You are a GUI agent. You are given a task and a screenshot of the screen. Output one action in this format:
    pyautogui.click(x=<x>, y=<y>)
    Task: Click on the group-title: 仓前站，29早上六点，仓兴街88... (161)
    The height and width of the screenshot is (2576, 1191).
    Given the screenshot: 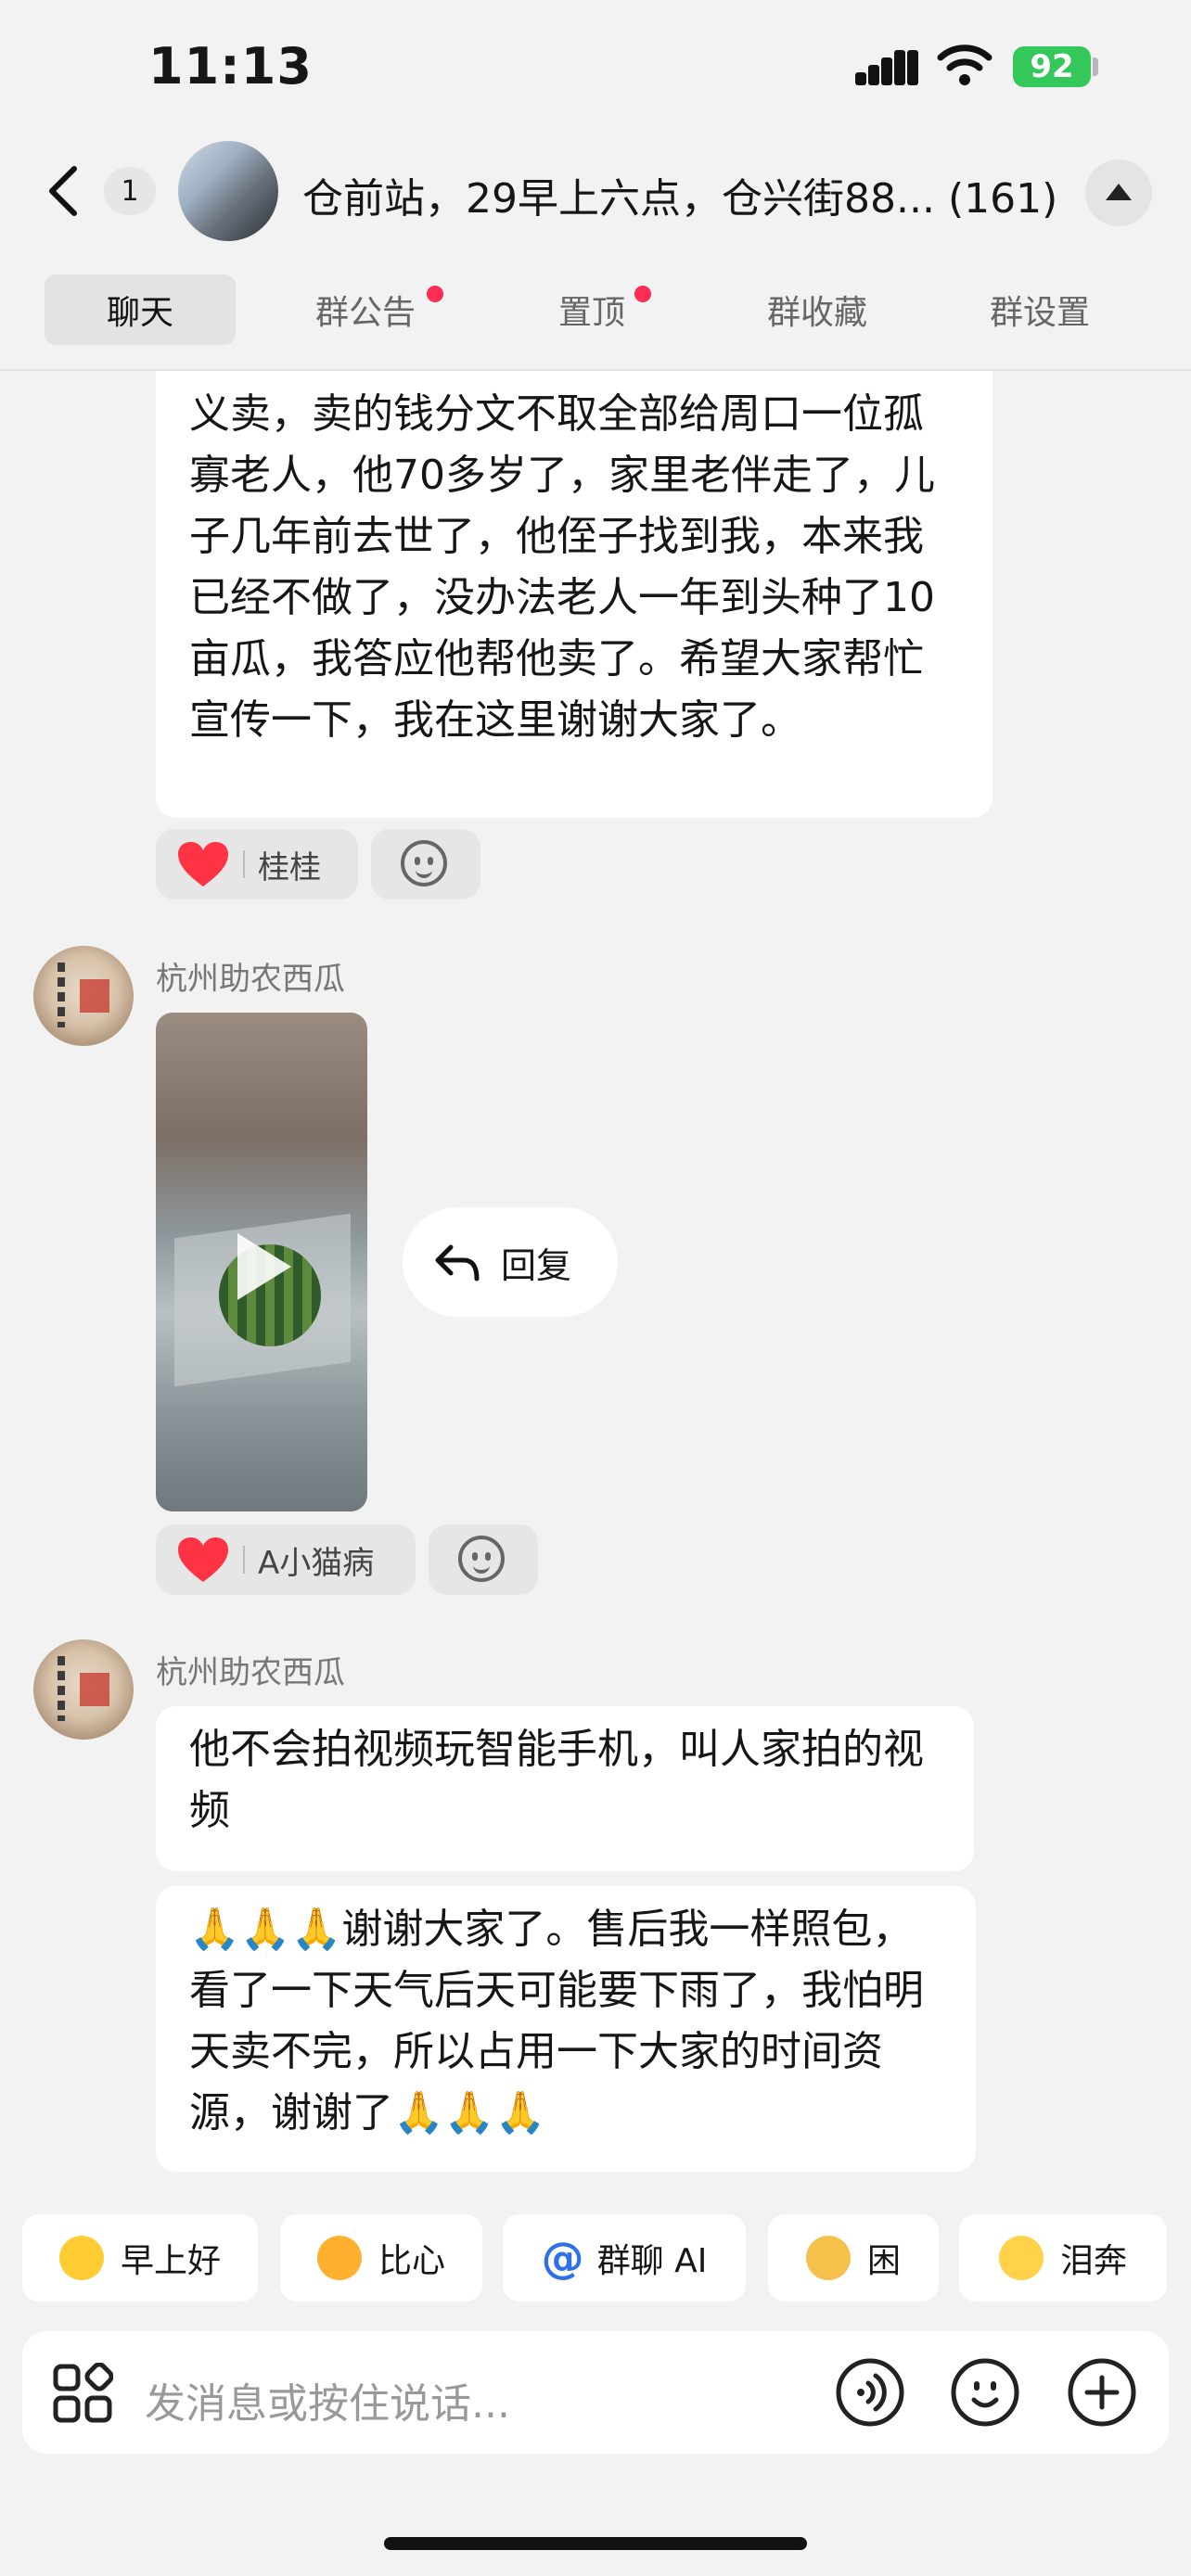 What is the action you would take?
    pyautogui.click(x=696, y=194)
    